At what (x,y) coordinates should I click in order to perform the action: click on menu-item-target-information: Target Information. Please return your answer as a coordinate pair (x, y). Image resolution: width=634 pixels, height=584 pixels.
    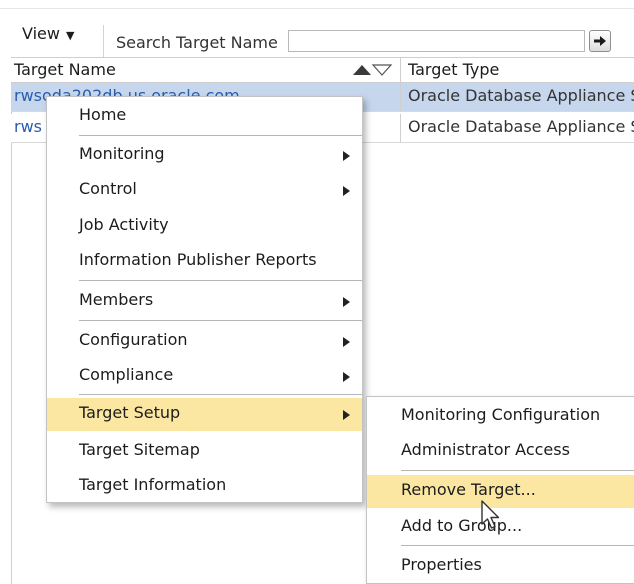
    Looking at the image, I should click on (204, 486).